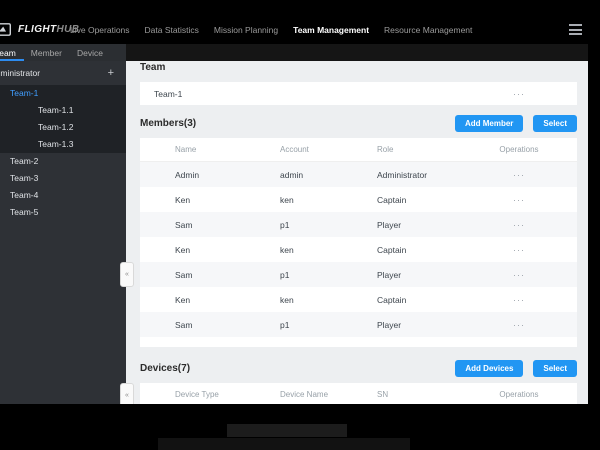 The image size is (600, 450). I want to click on add-member-button: Add Member, so click(489, 123).